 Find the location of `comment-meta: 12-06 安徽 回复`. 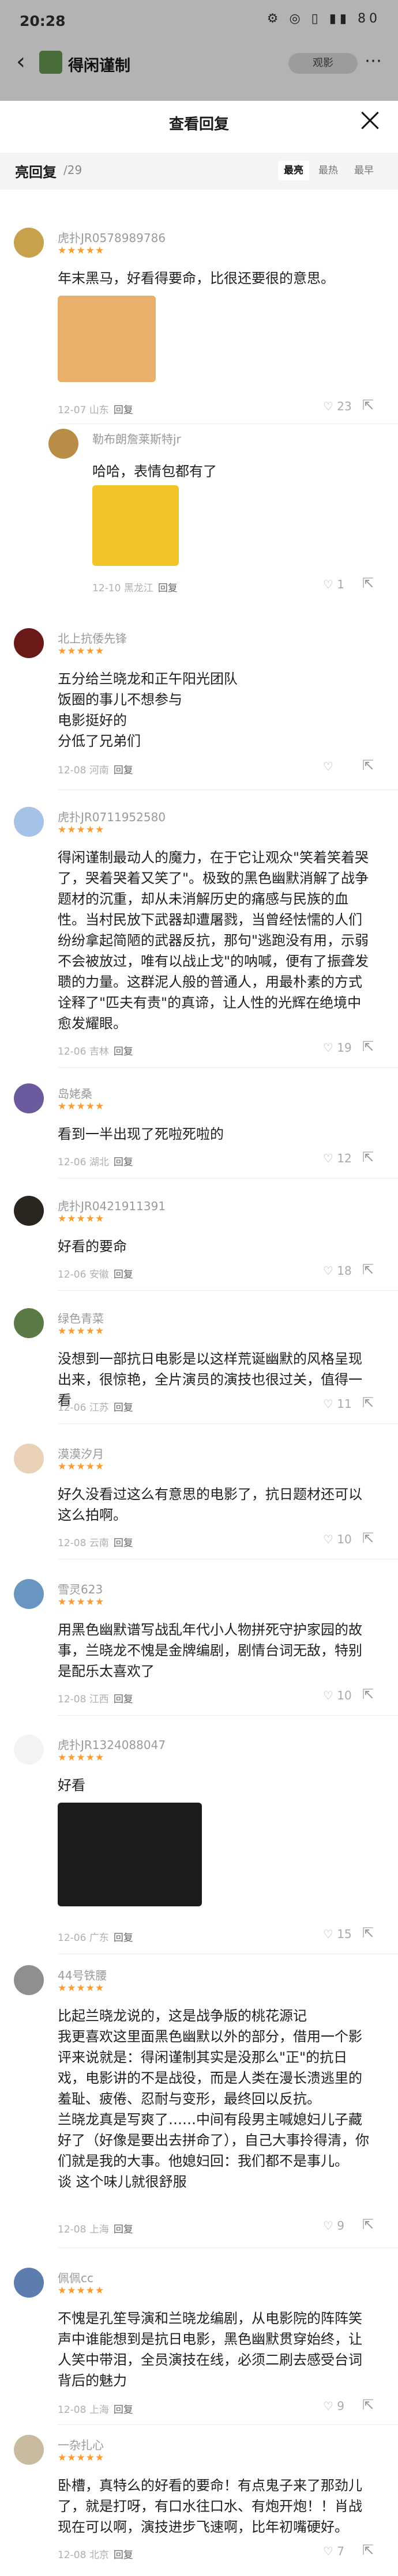

comment-meta: 12-06 安徽 回复 is located at coordinates (95, 1273).